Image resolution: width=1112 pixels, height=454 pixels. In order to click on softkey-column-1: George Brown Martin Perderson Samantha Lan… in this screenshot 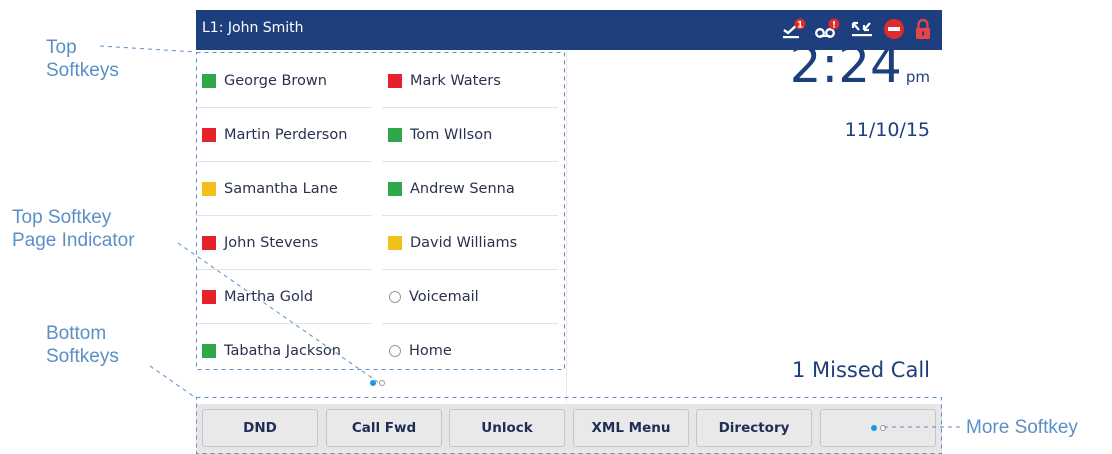, I will do `click(284, 215)`.